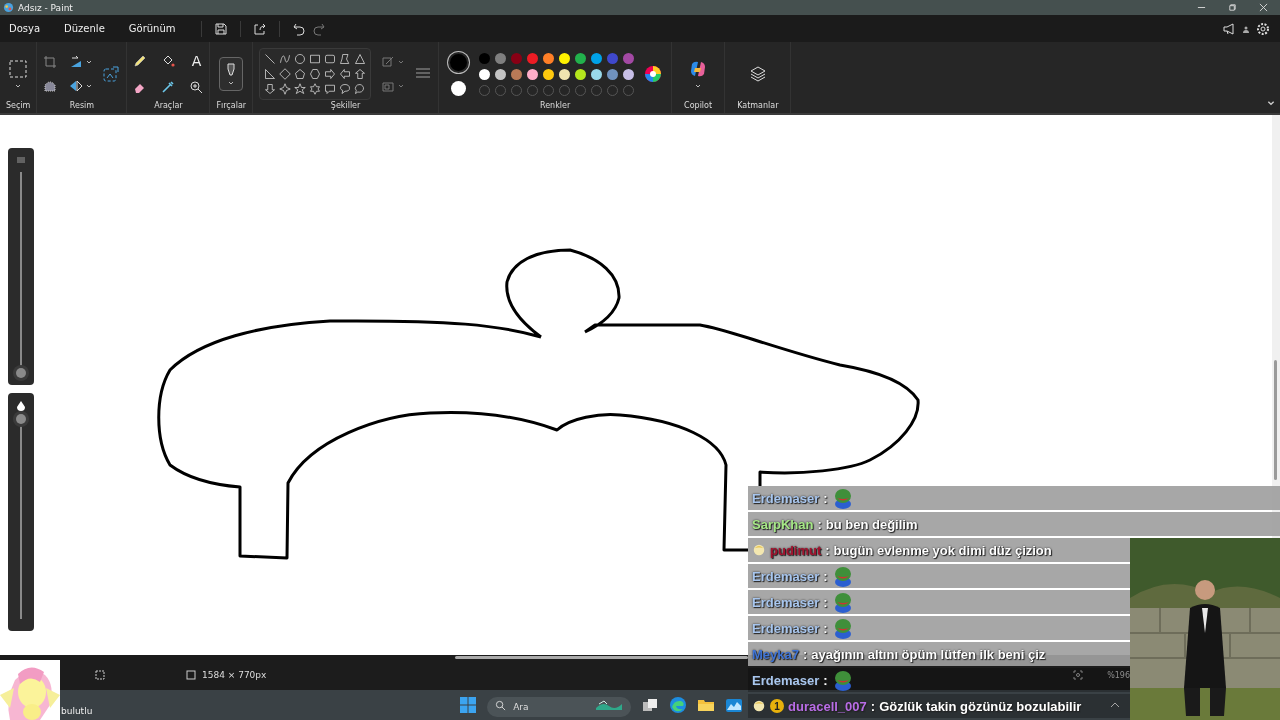  What do you see at coordinates (1263, 28) in the screenshot?
I see `settings-icon` at bounding box center [1263, 28].